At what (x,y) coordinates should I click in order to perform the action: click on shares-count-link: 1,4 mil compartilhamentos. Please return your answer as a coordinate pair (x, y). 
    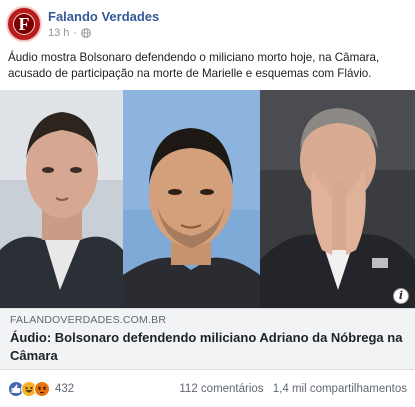
    Looking at the image, I should click on (340, 389).